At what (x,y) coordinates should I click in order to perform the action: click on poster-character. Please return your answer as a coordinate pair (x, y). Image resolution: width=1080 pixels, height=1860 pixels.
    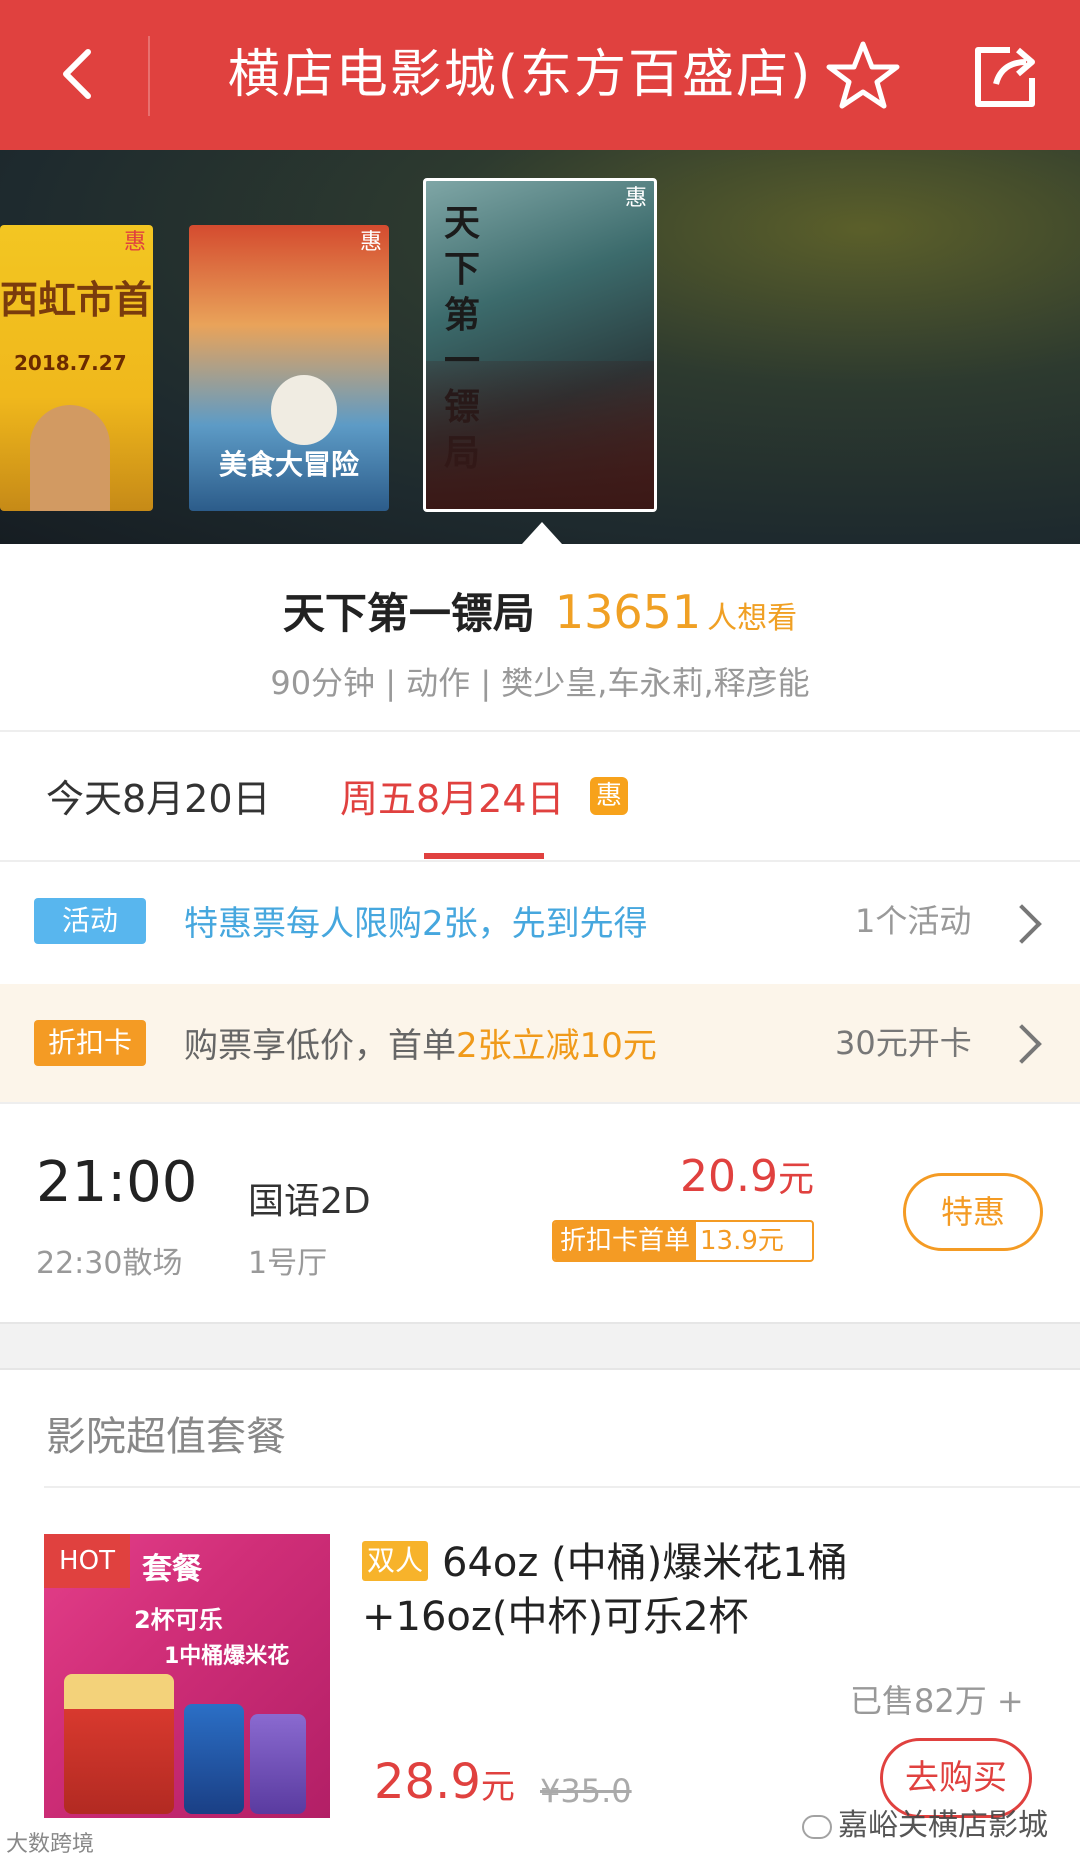
    Looking at the image, I should click on (304, 410).